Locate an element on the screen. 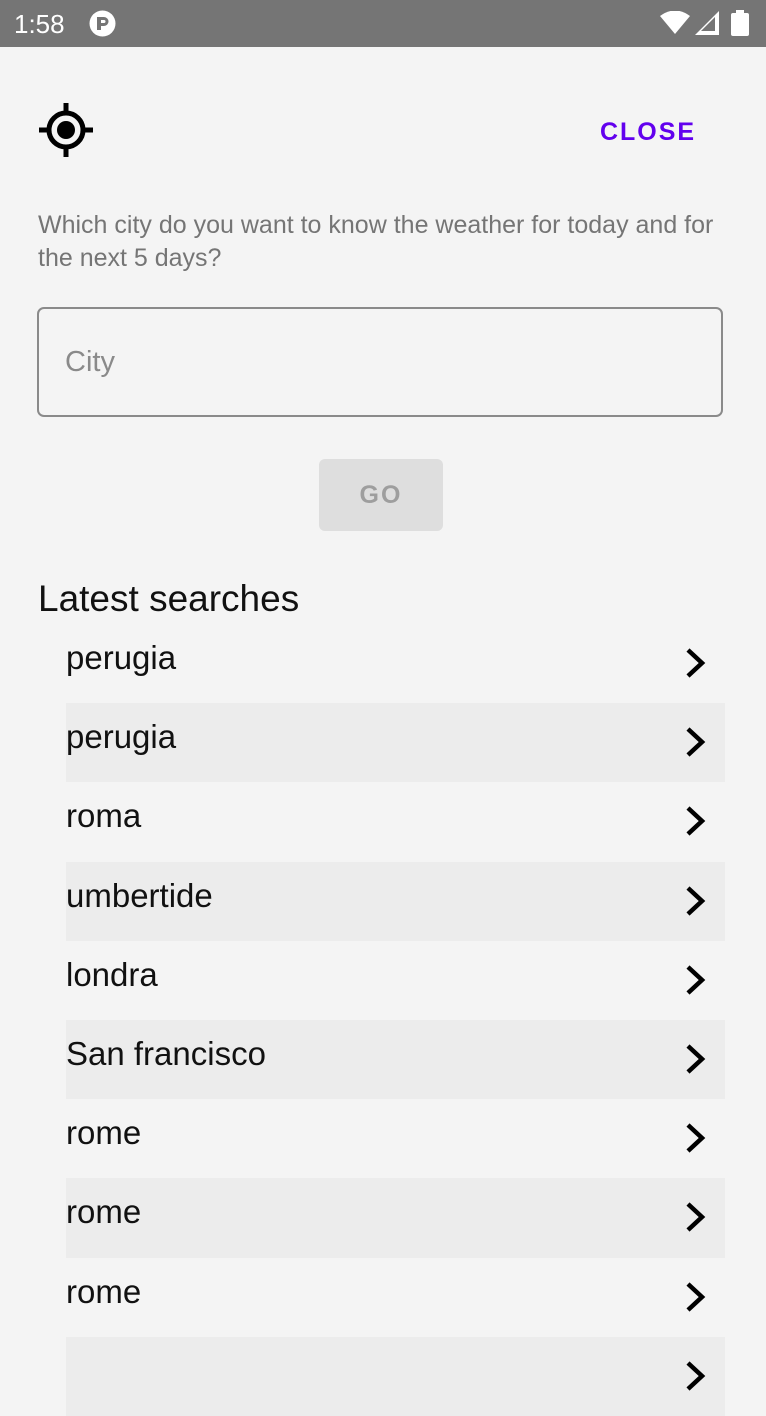 This screenshot has height=1416, width=766. search-history-label: londra is located at coordinates (112, 974).